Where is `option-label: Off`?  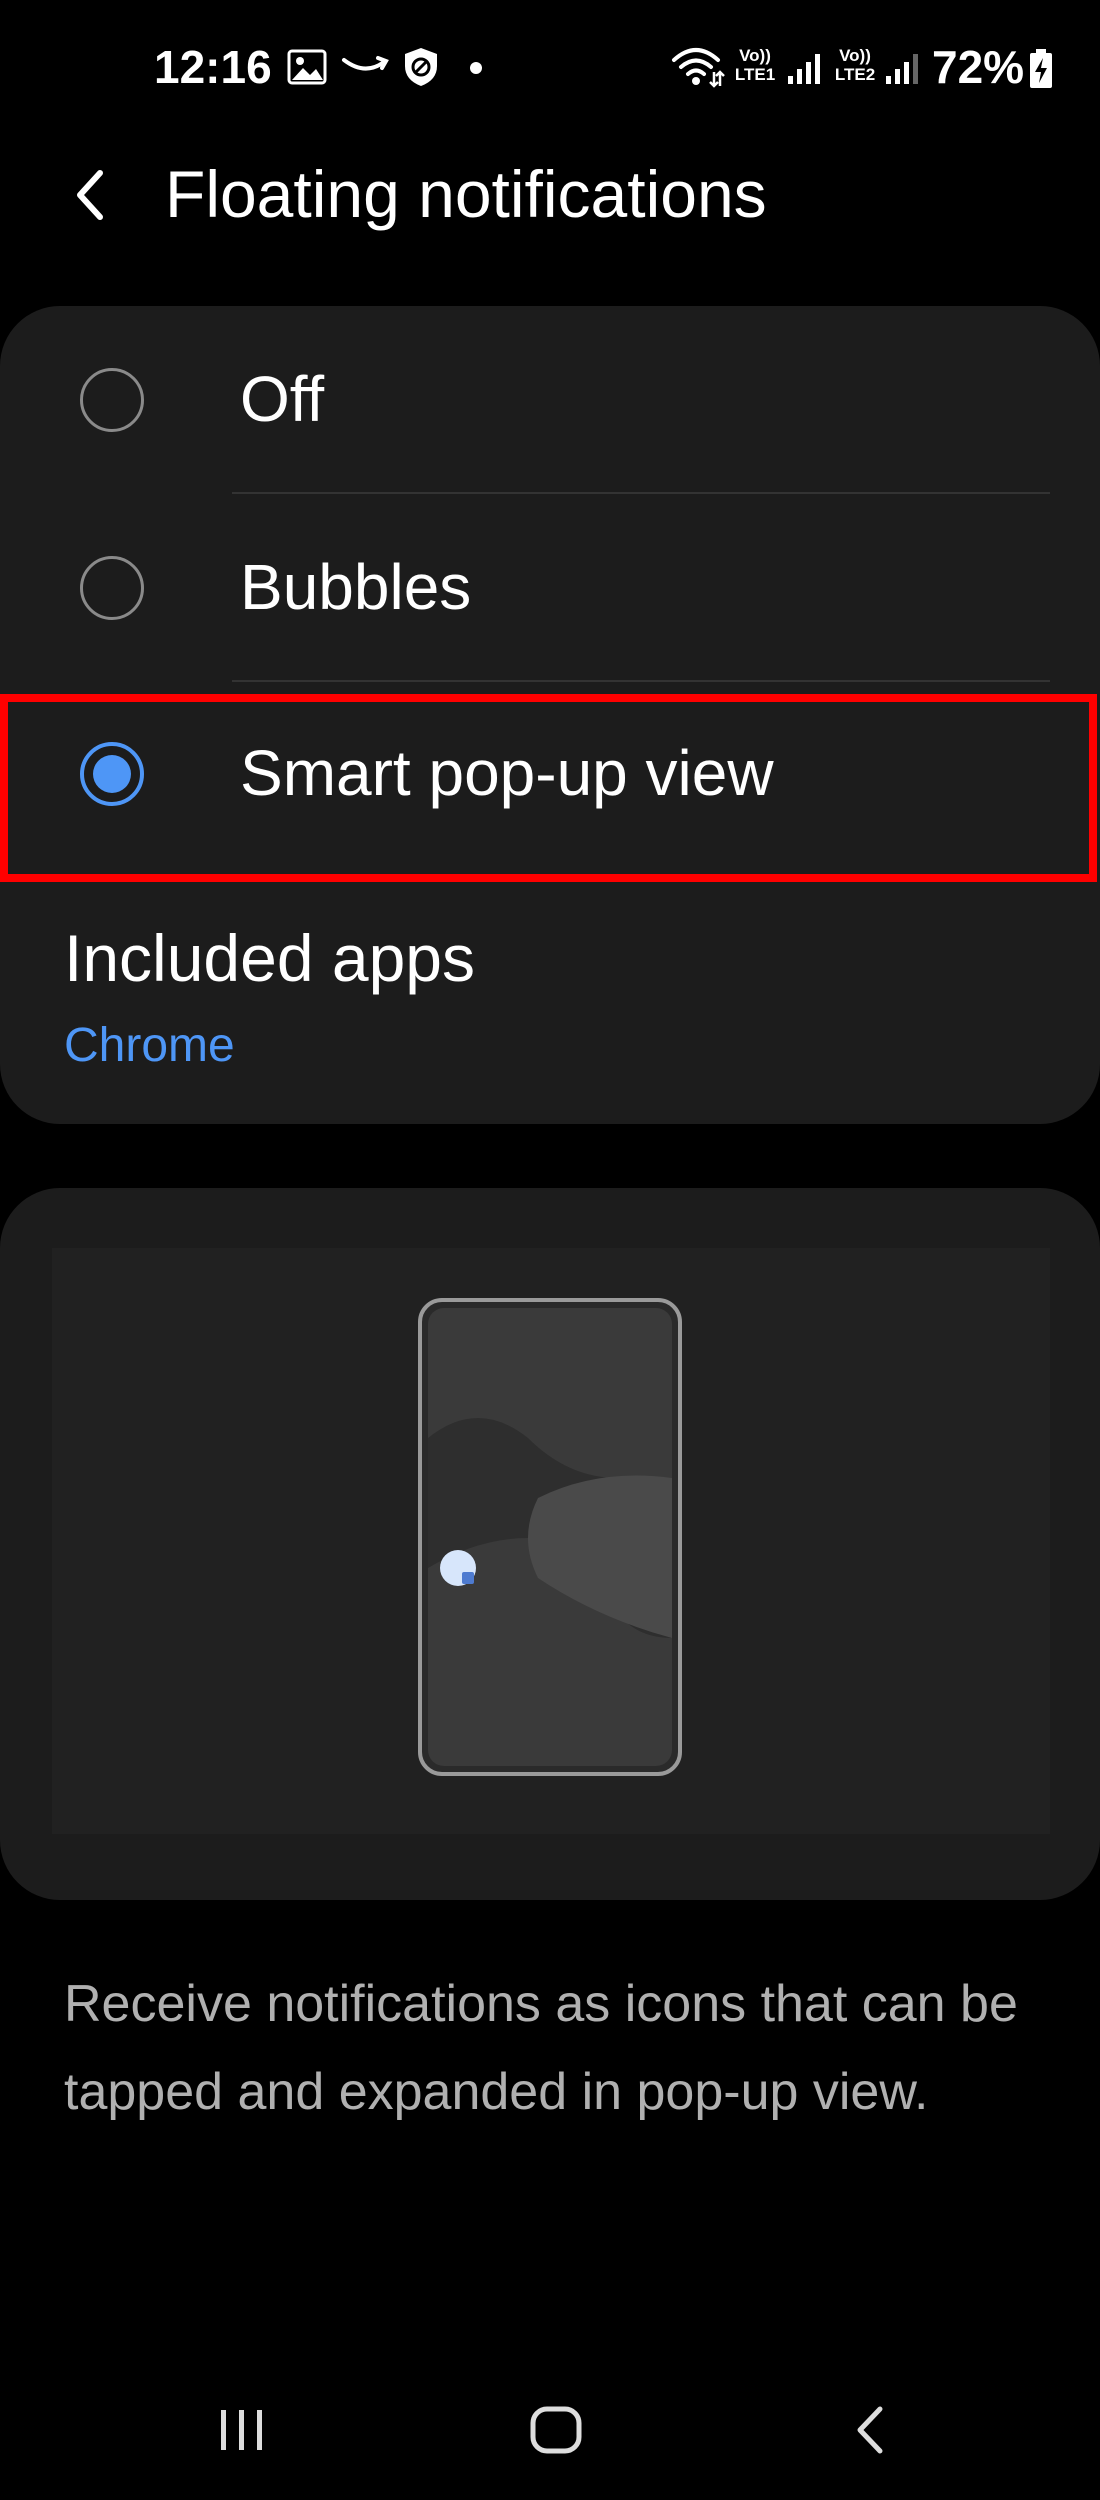
option-label: Off is located at coordinates (282, 399).